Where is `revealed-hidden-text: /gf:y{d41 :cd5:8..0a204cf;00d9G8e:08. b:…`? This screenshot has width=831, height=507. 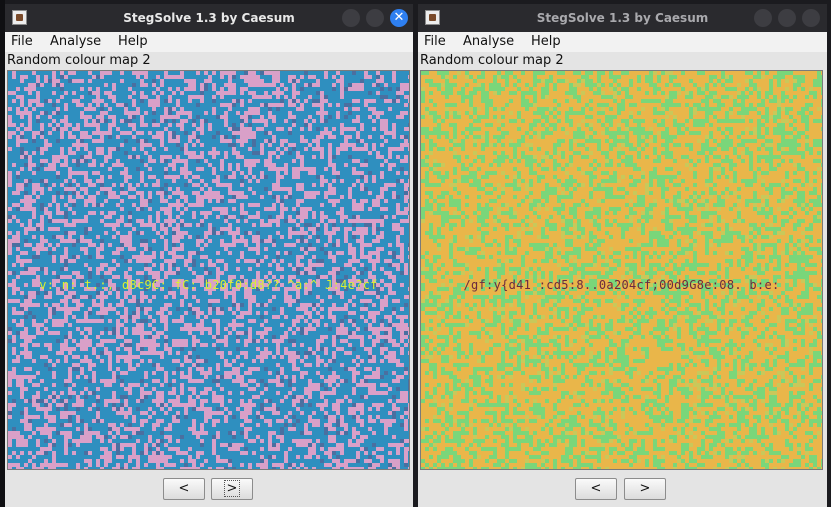
revealed-hidden-text: /gf:y{d41 :cd5:8..0a204cf;00d9G8e:08. b:… is located at coordinates (621, 285).